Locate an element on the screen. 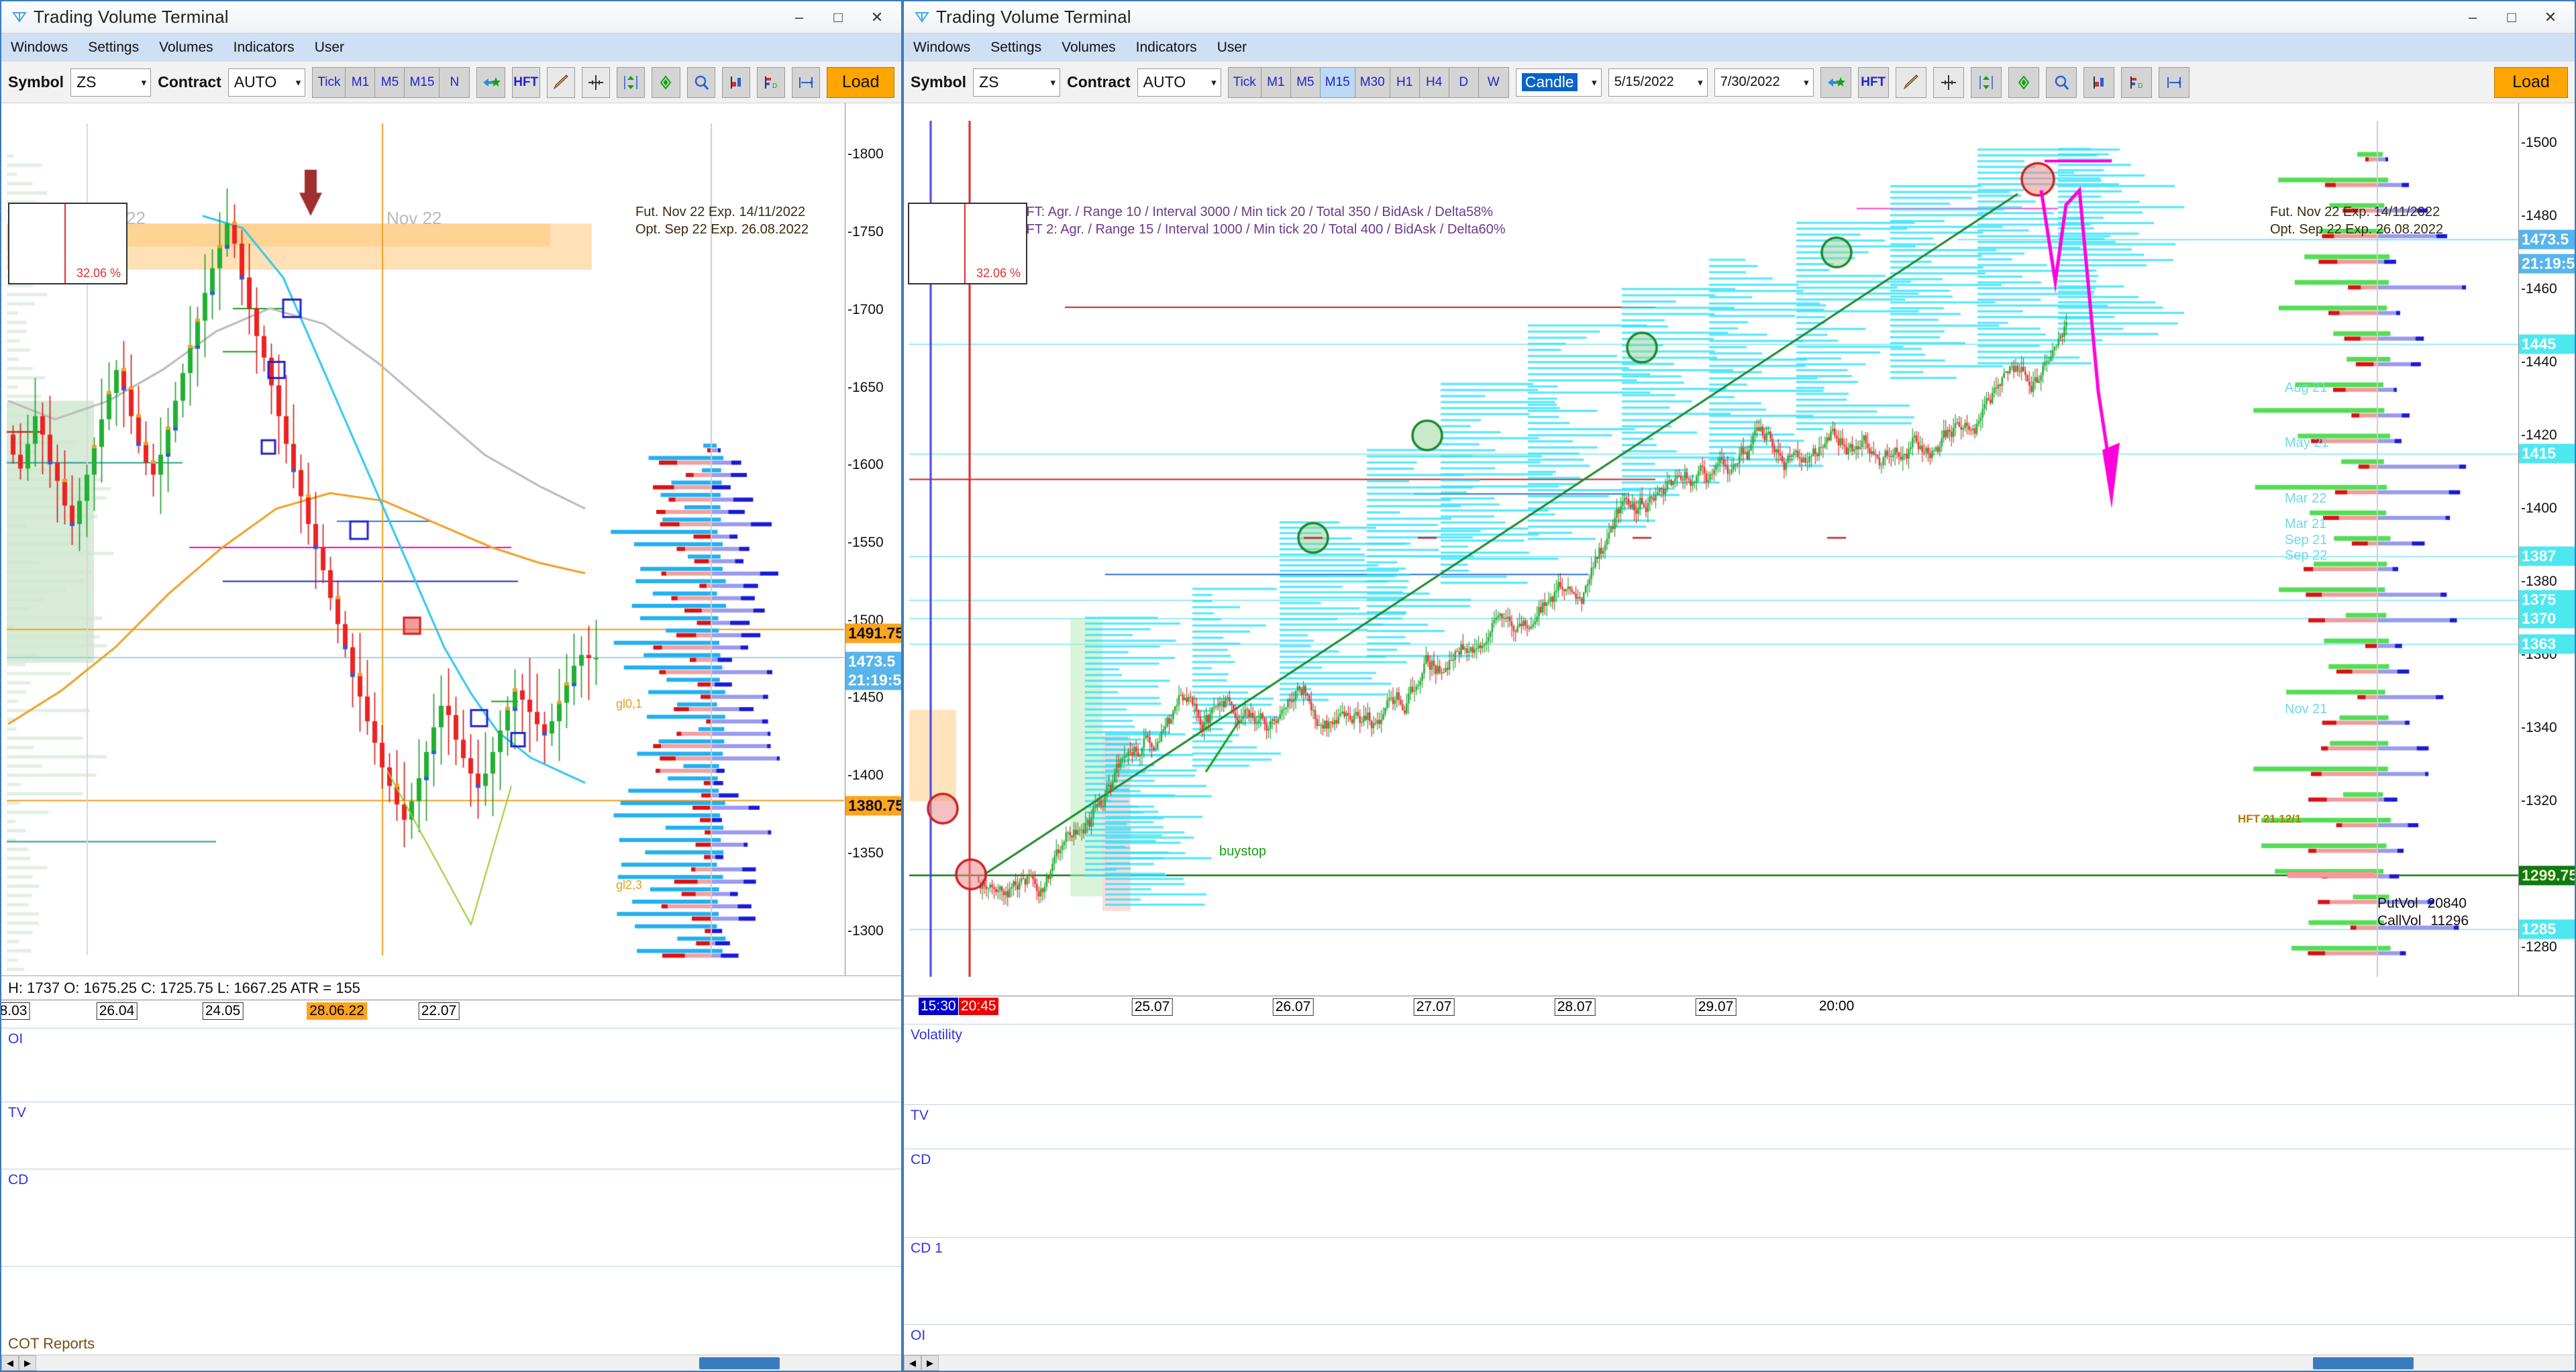  chart-type-select: Candle ▾ is located at coordinates (1558, 82).